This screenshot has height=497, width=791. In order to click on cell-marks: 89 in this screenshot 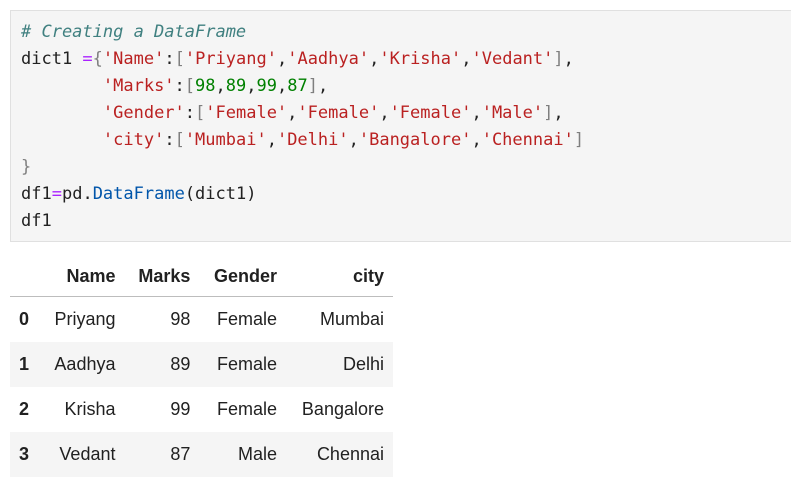, I will do `click(180, 364)`.